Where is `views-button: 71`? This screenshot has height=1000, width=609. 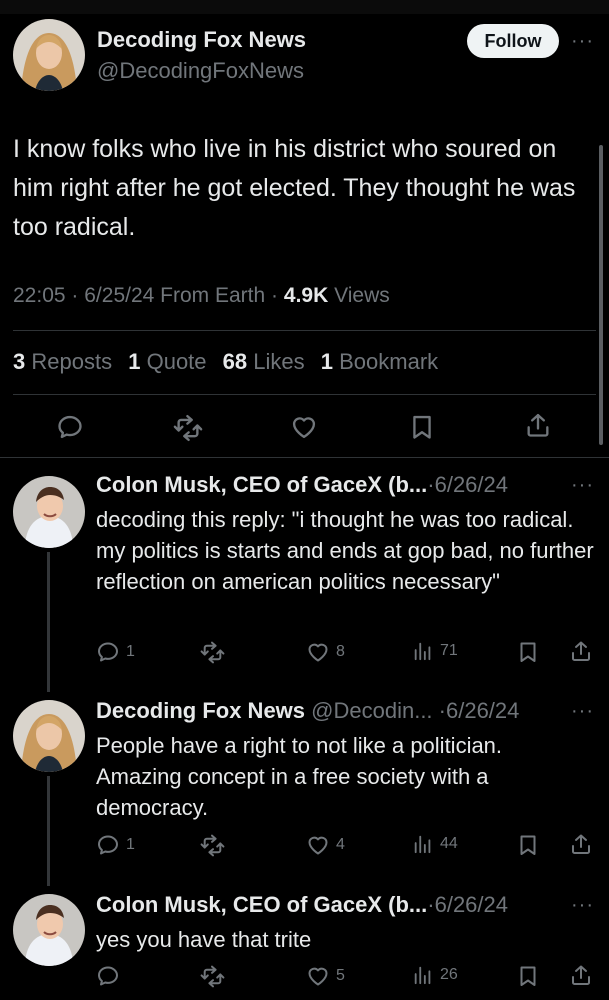
views-button: 71 is located at coordinates (435, 651).